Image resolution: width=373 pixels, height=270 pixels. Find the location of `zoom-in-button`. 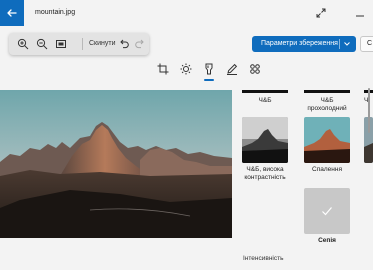

zoom-in-button is located at coordinates (23, 44).